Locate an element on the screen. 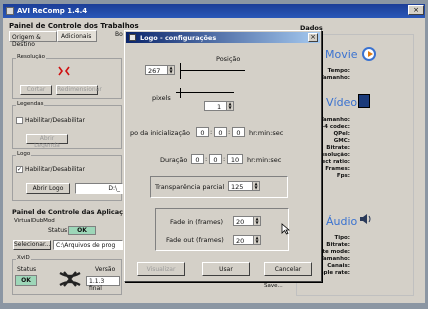  duracao-minutes: 0 is located at coordinates (215, 159).